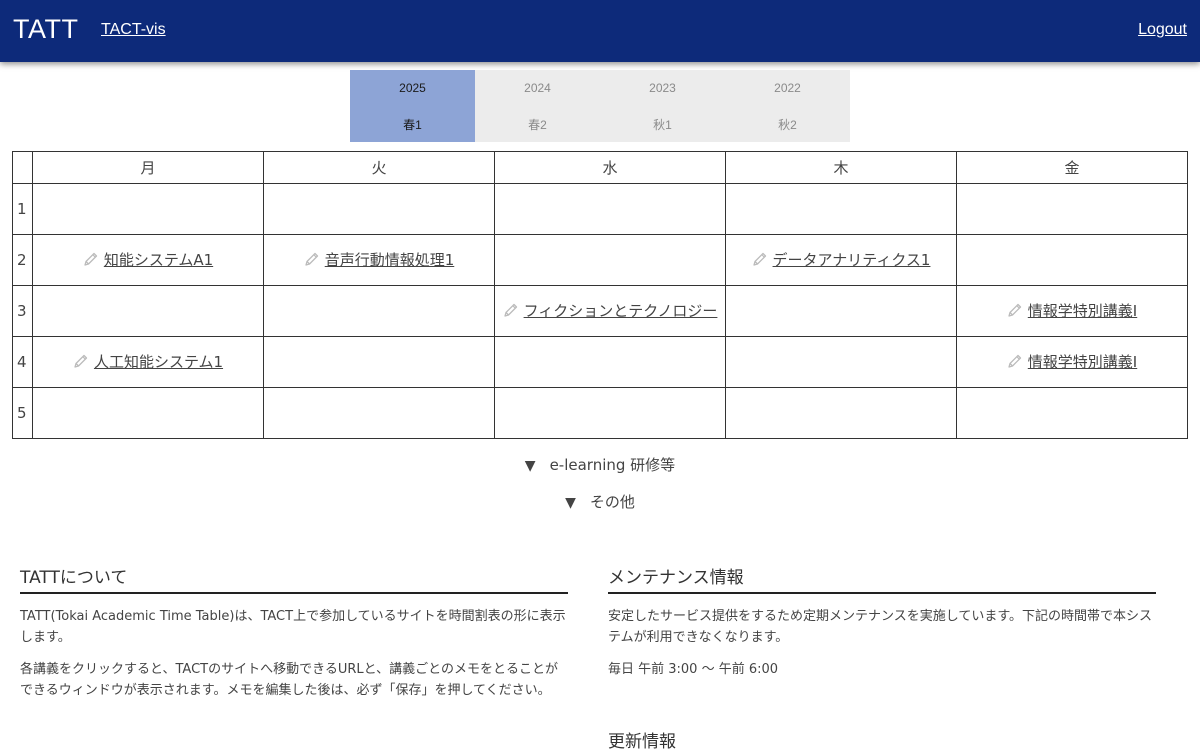 This screenshot has width=1200, height=750. I want to click on term-tab-fall1: 秋1, so click(662, 124).